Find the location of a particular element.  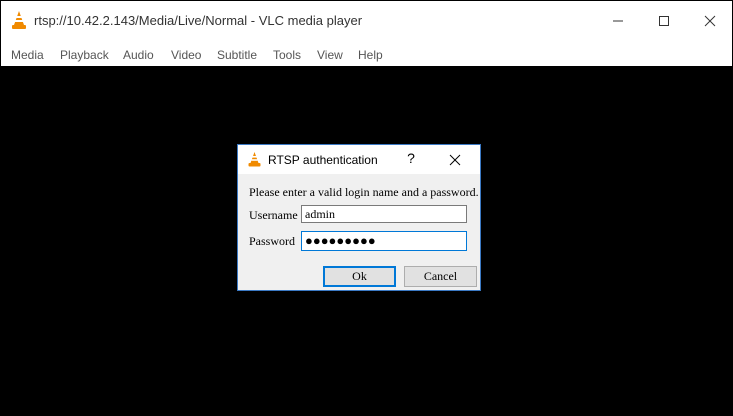

menu-view: View is located at coordinates (330, 55).